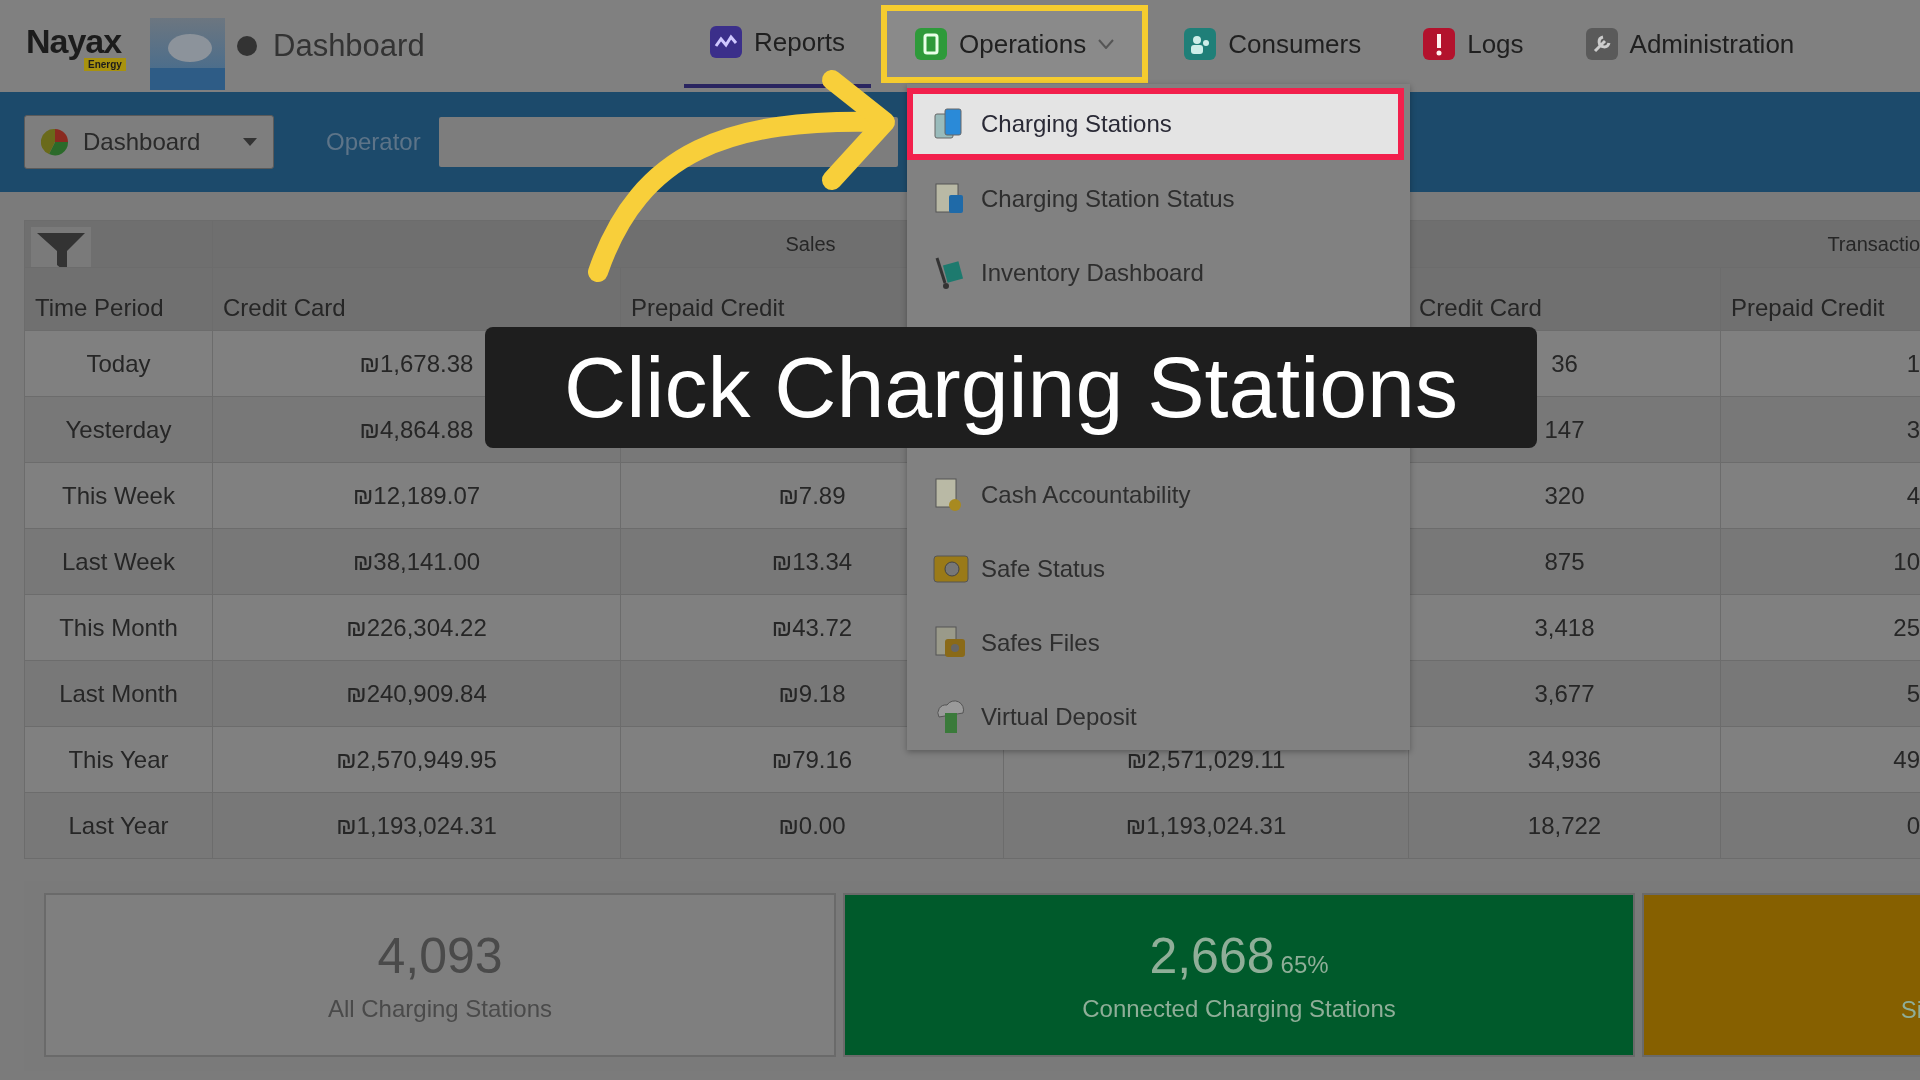 This screenshot has width=1920, height=1080. What do you see at coordinates (416, 429) in the screenshot?
I see `table-cell: ₪4,864.88` at bounding box center [416, 429].